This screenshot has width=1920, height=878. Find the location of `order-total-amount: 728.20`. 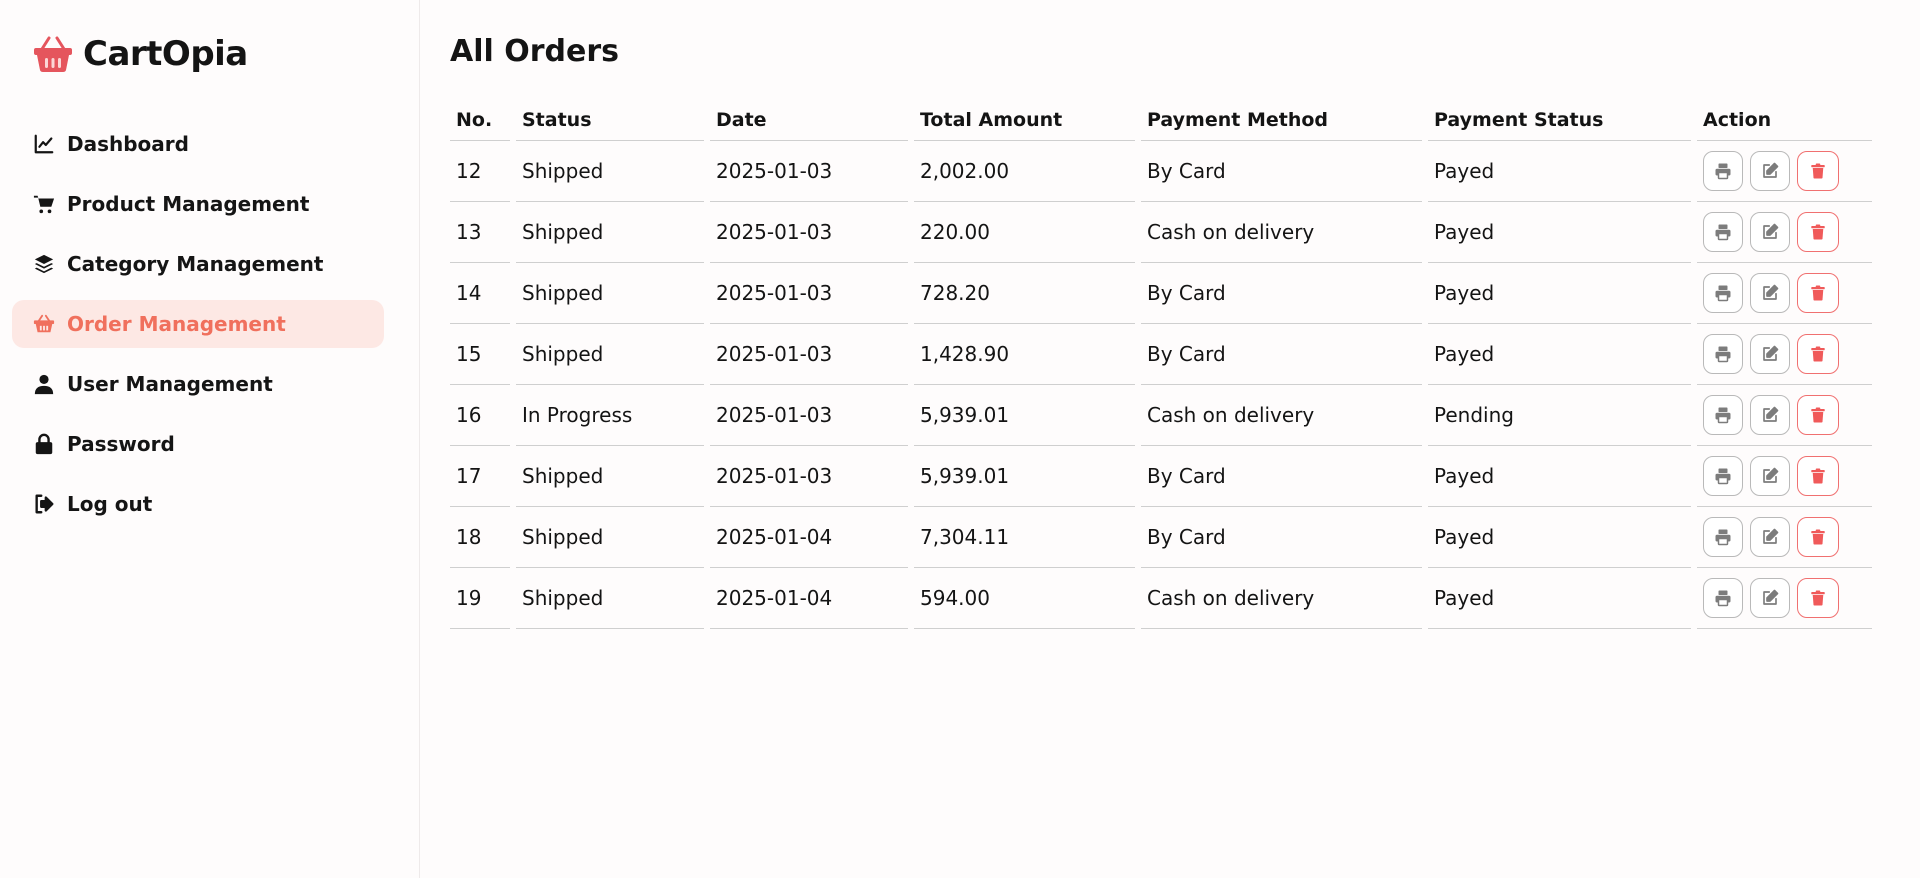

order-total-amount: 728.20 is located at coordinates (1024, 293).